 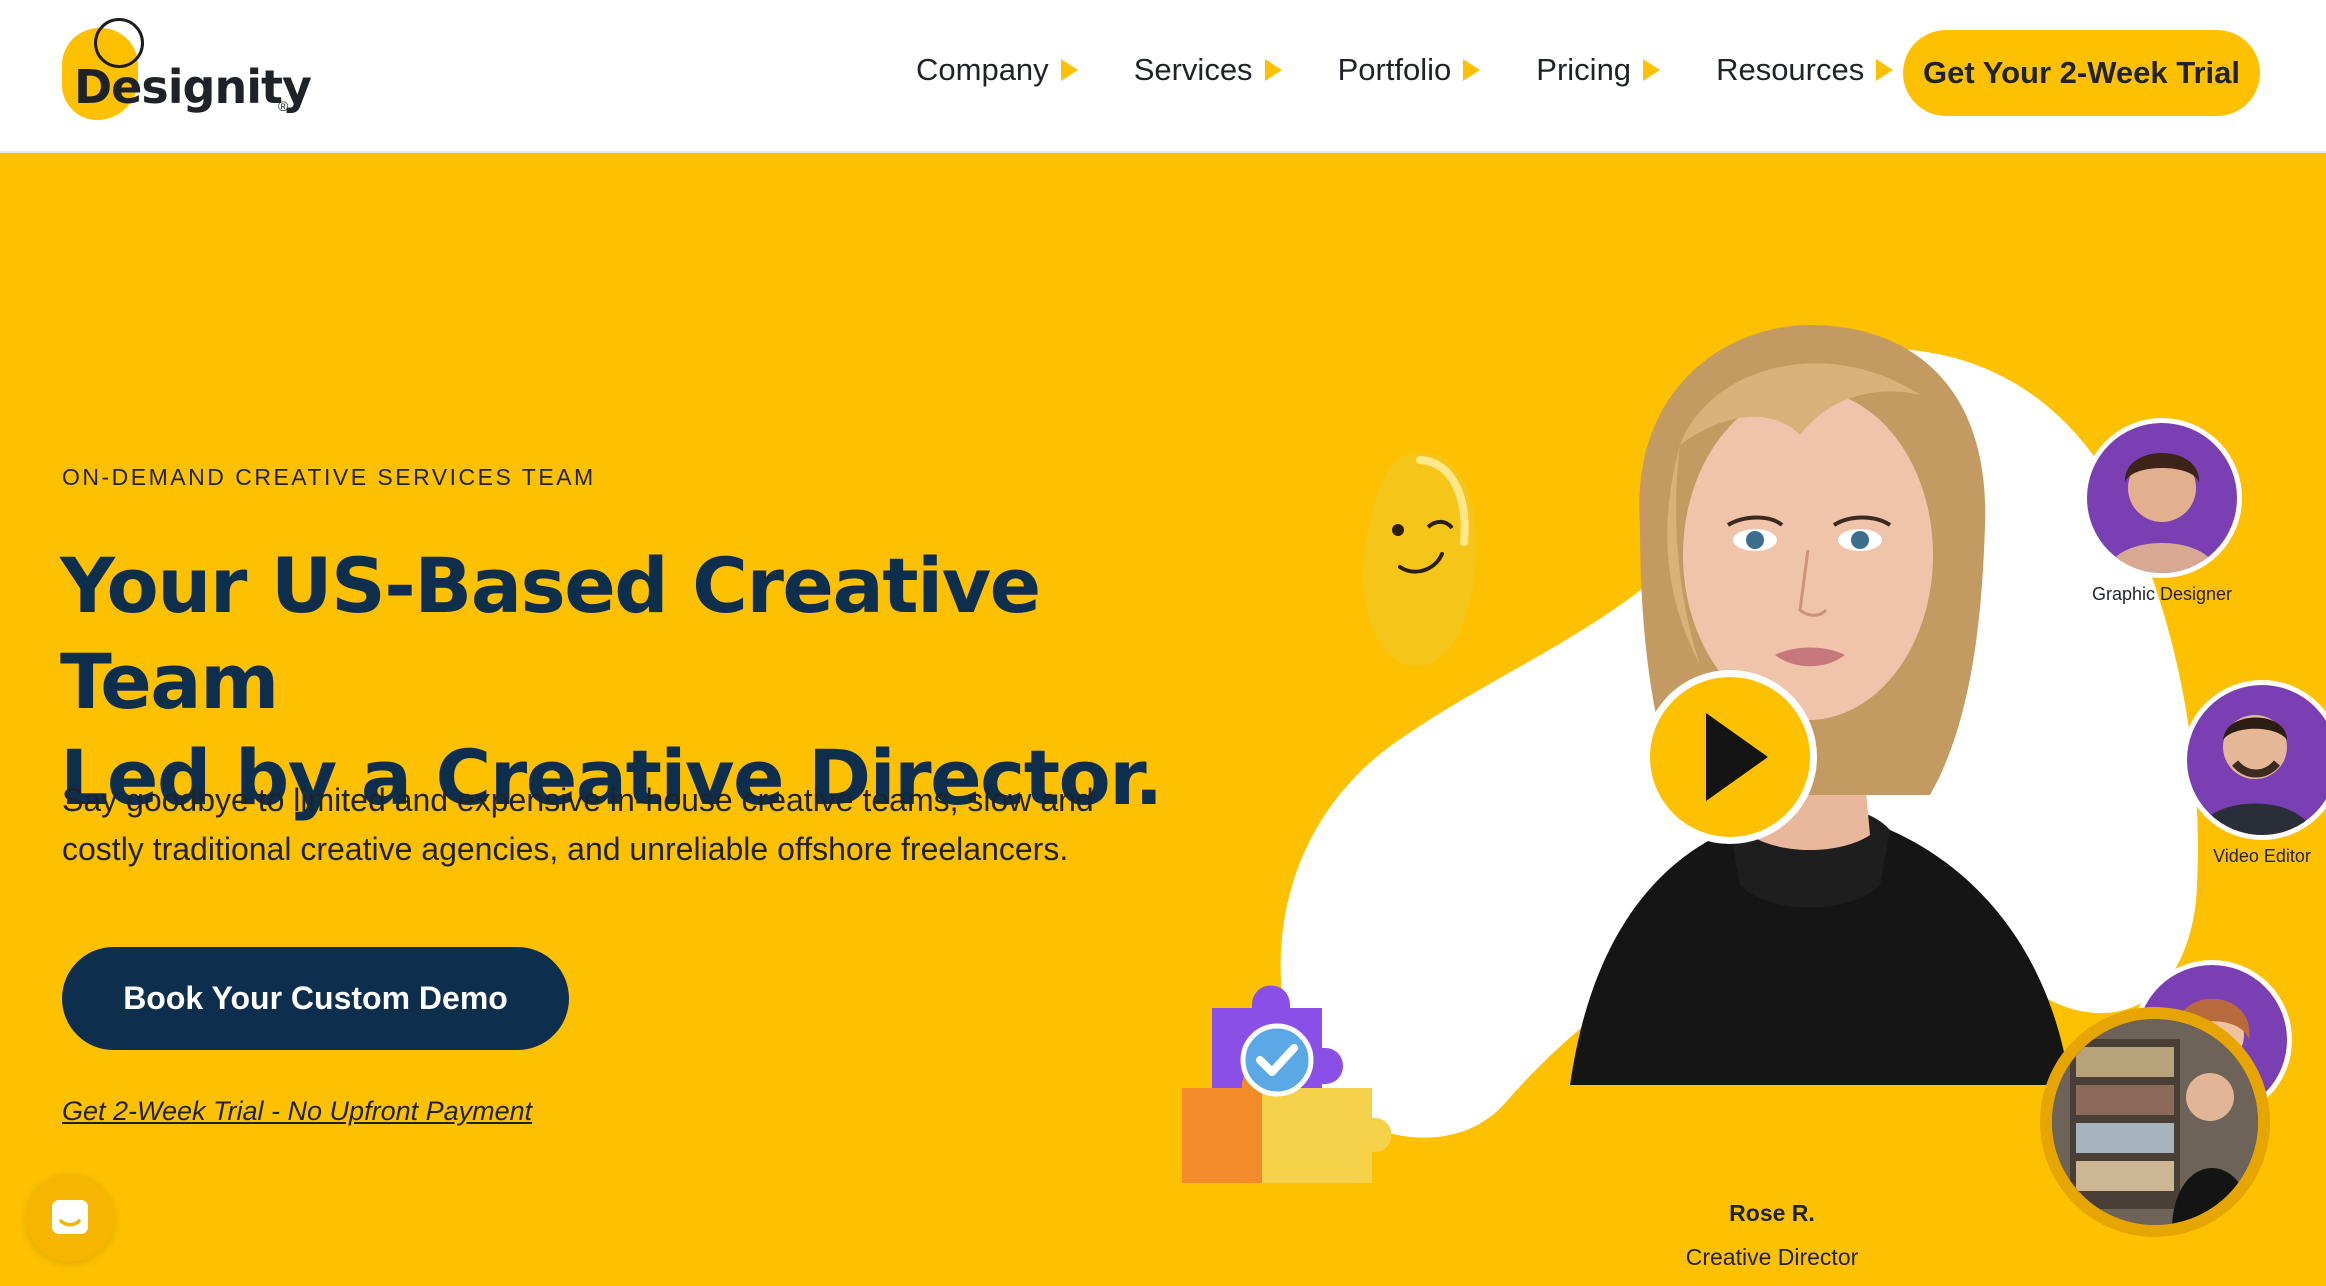 What do you see at coordinates (2081, 73) in the screenshot?
I see `get-trial-button: Get Your 2-Week Trial` at bounding box center [2081, 73].